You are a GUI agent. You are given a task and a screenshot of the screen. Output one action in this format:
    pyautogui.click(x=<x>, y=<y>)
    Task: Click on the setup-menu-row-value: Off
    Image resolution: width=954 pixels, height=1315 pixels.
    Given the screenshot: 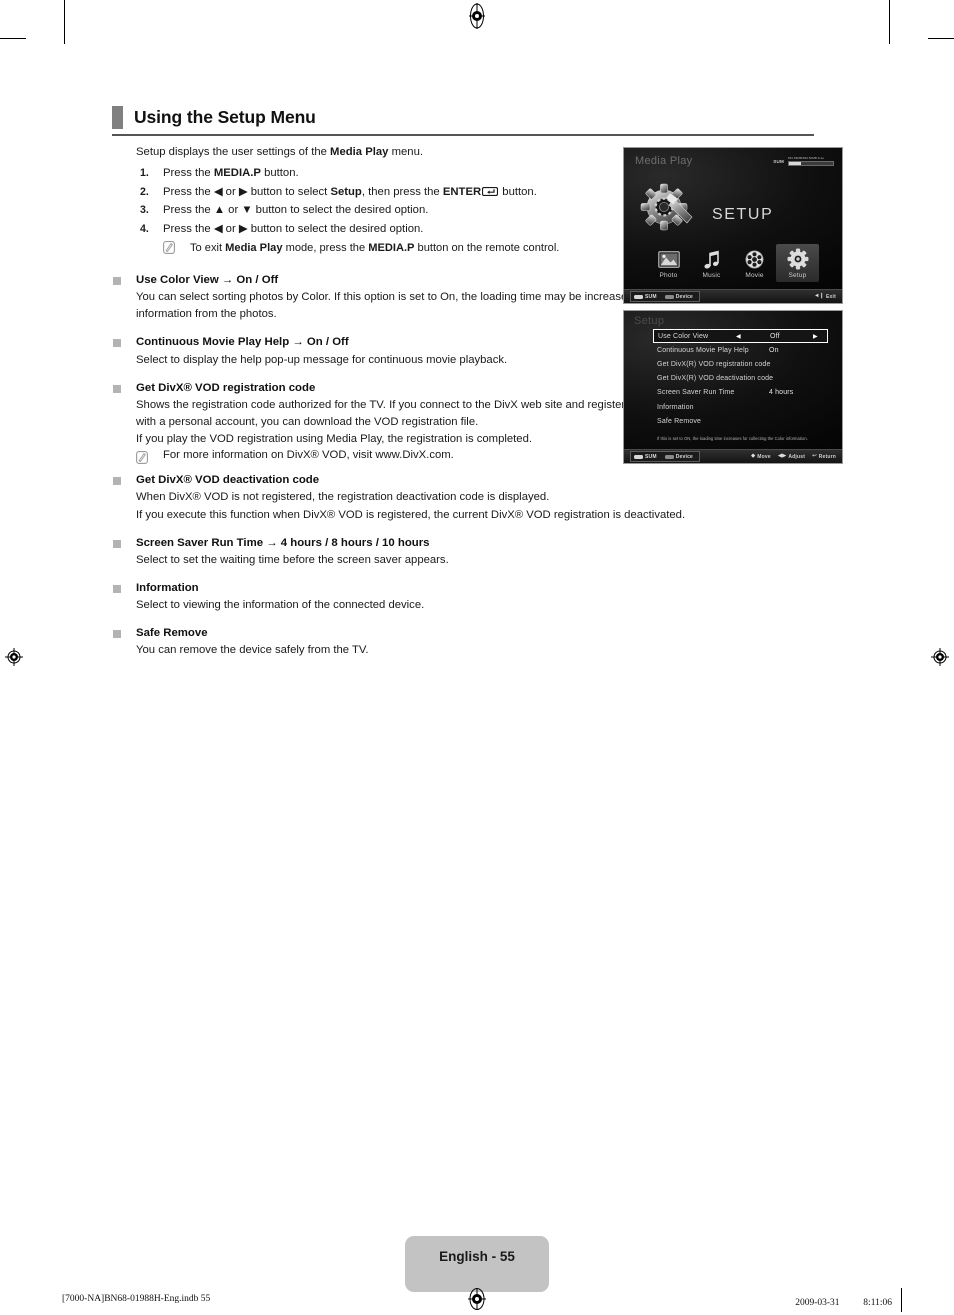 What is the action you would take?
    pyautogui.click(x=775, y=336)
    